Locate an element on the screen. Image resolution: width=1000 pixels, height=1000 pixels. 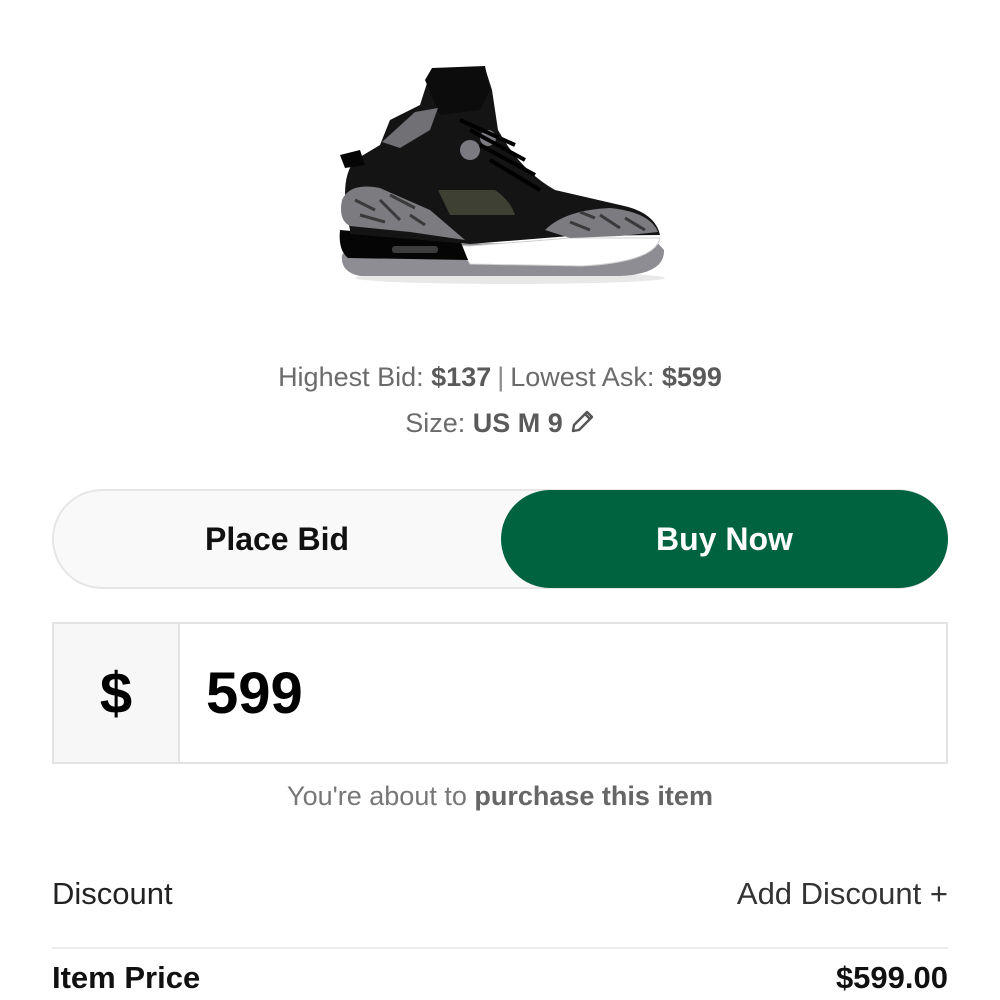
price-field: $ is located at coordinates (500, 693).